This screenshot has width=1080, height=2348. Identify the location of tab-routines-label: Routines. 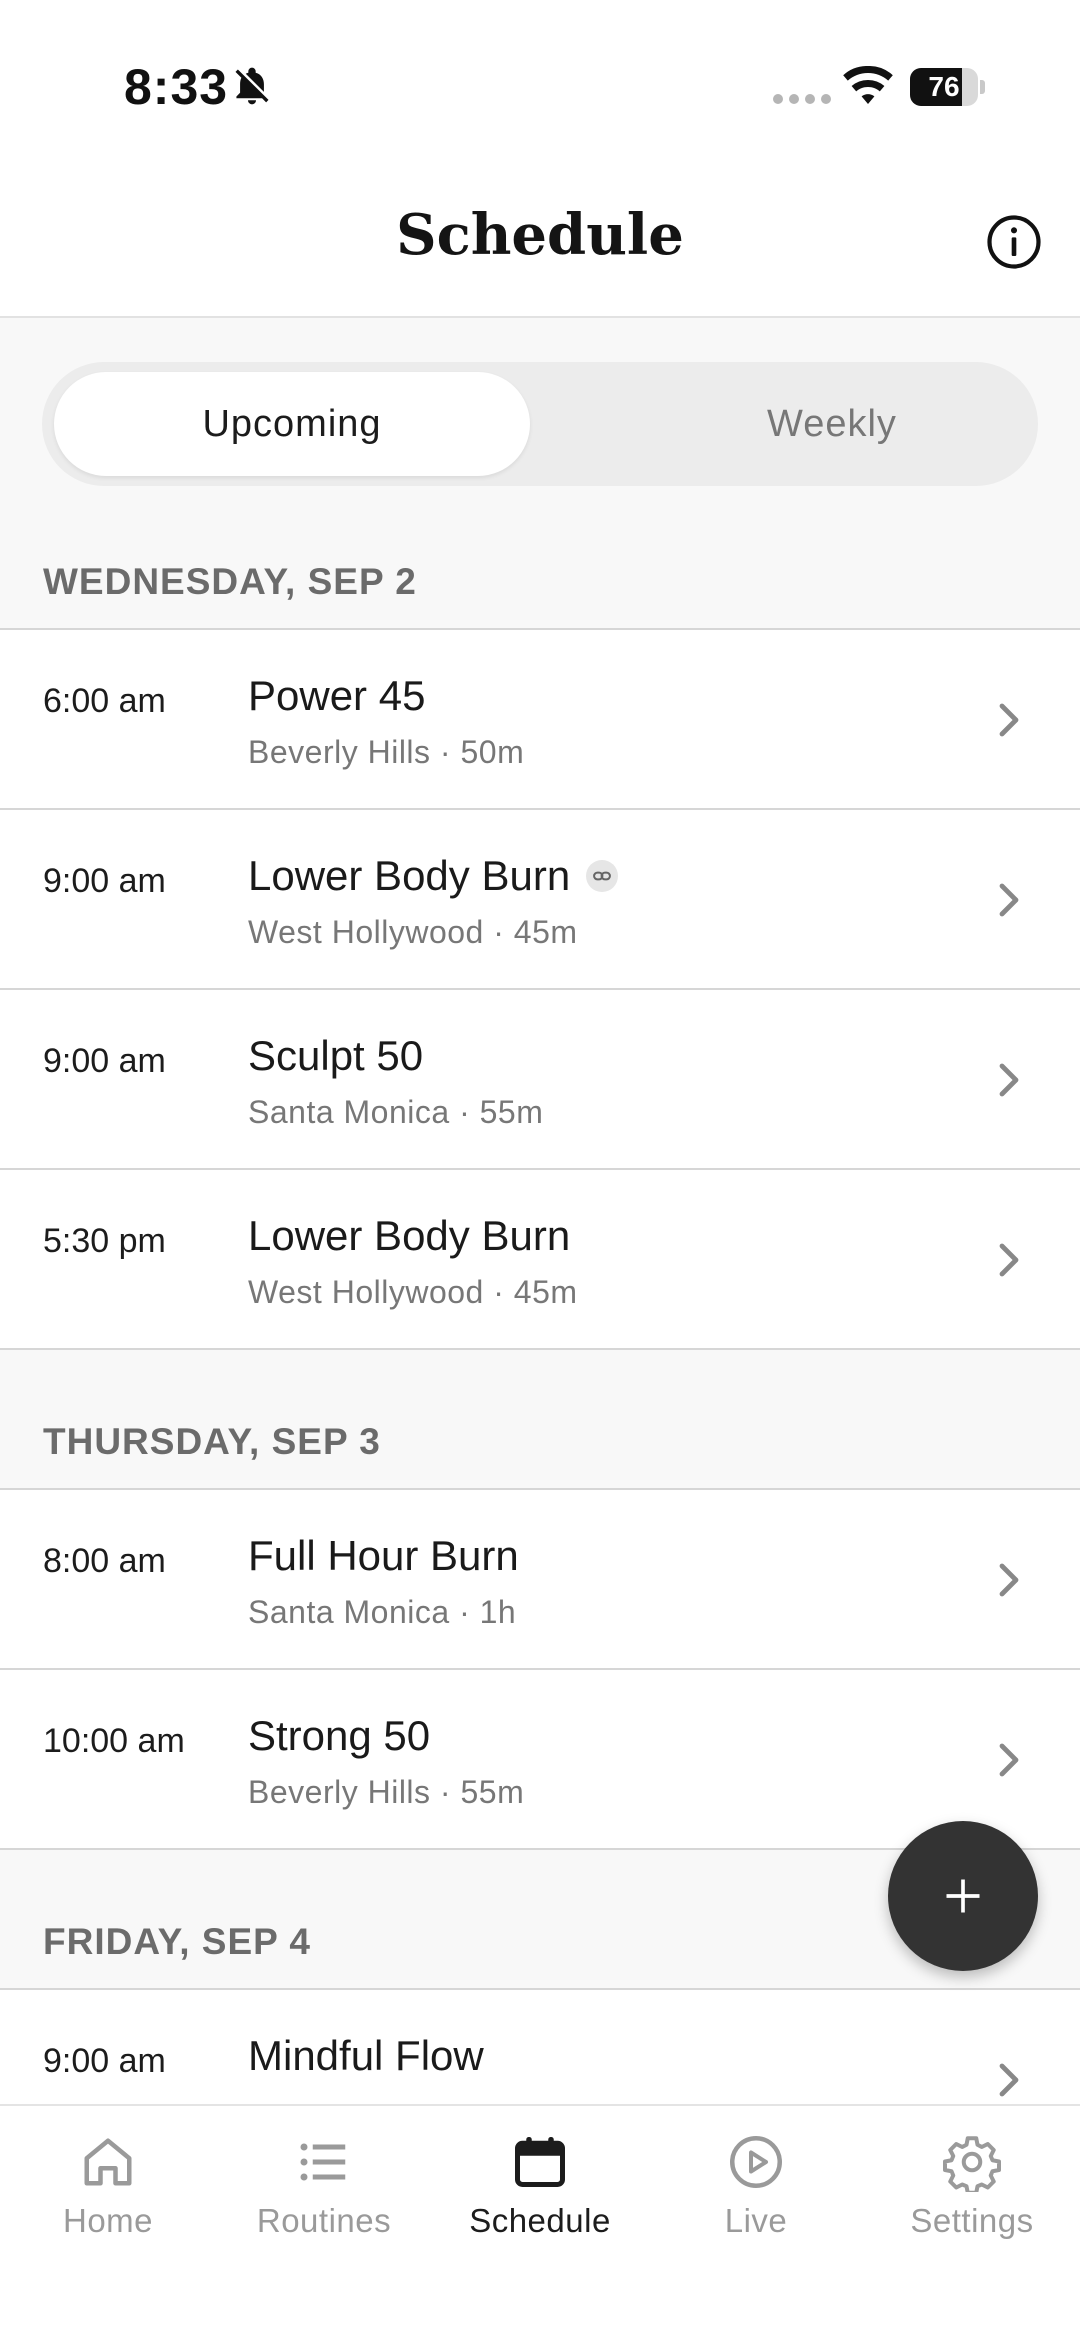
(324, 2220).